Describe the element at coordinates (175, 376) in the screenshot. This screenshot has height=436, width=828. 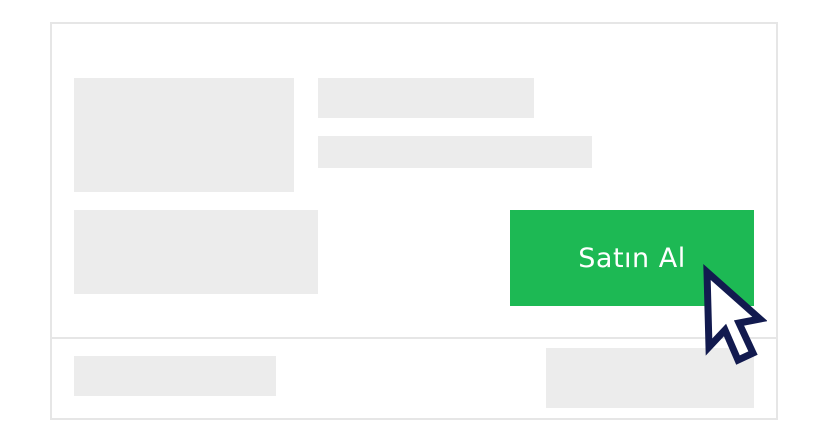
I see `footer-text-placeholder` at that location.